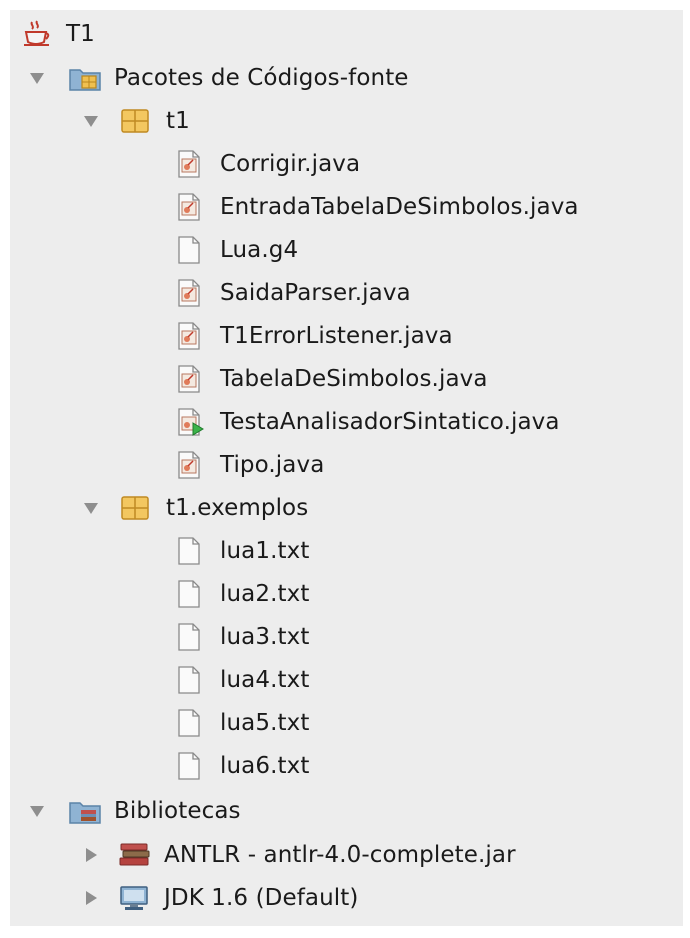  Describe the element at coordinates (85, 811) in the screenshot. I see `libraries-folder-icon` at that location.